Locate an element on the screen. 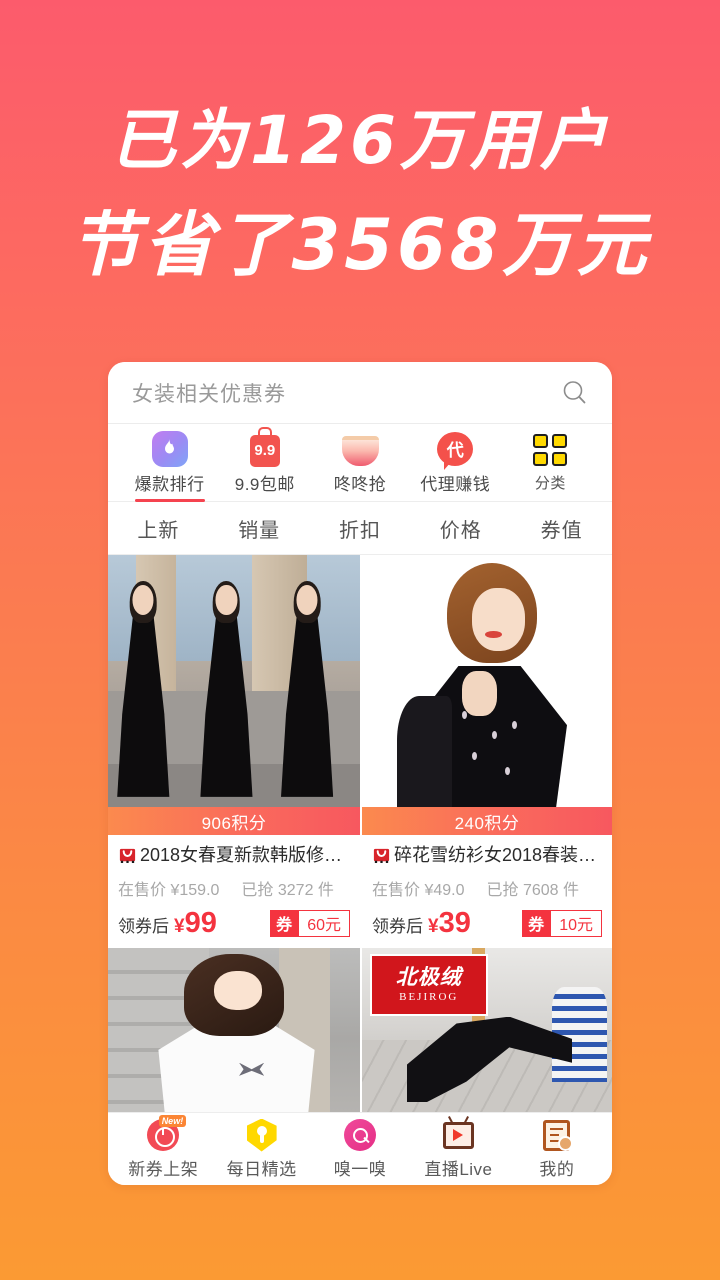  sold-count: 7608 is located at coordinates (540, 890).